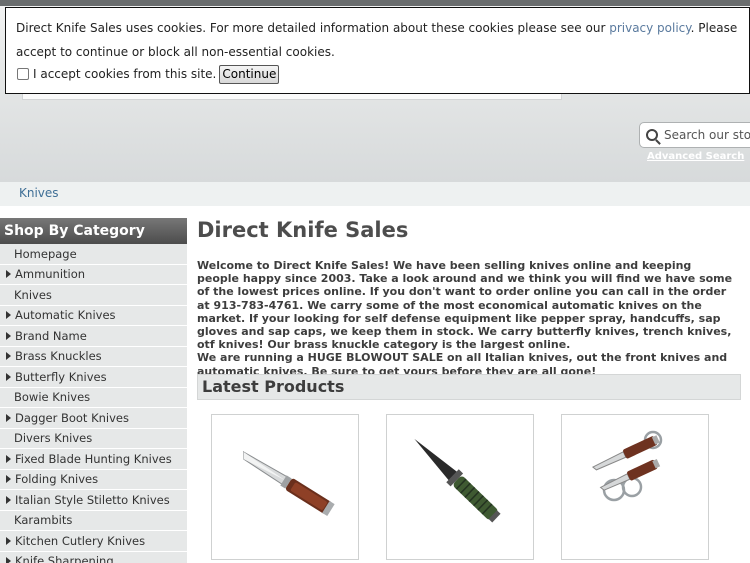 This screenshot has height=563, width=750. Describe the element at coordinates (649, 28) in the screenshot. I see `privacy-policy-link: privacy policy` at that location.